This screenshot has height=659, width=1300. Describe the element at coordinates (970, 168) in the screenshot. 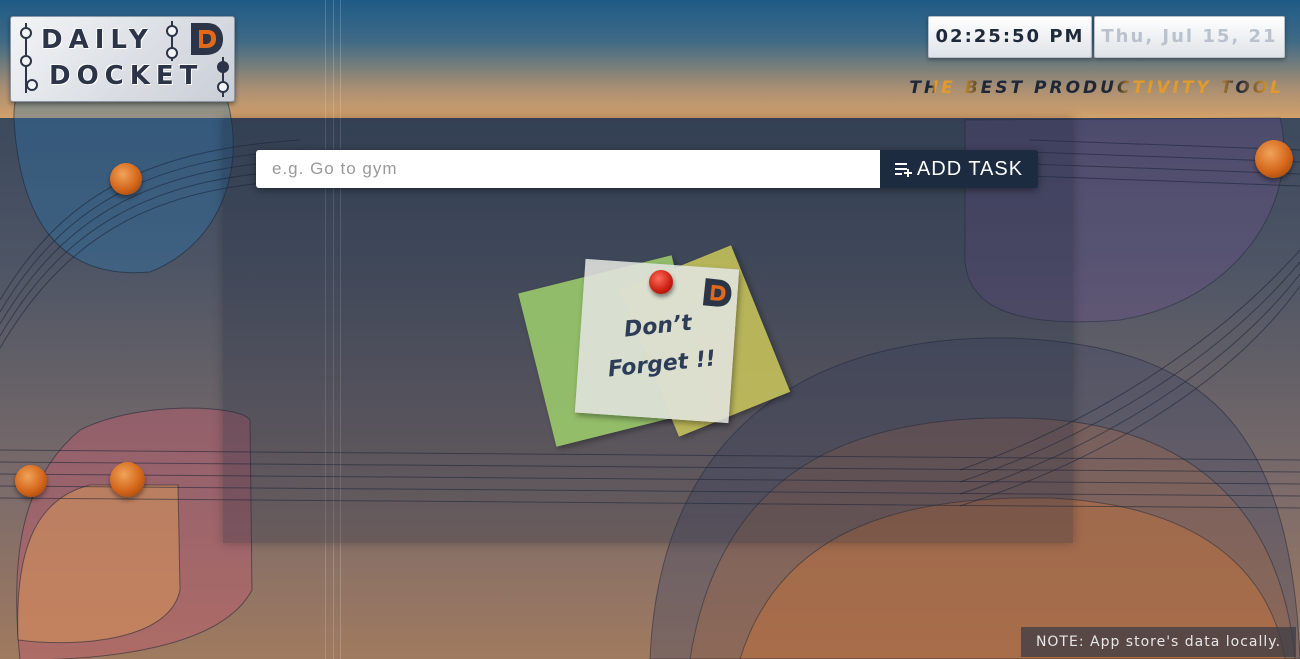

I see `add-task-label: ADD TASK` at that location.